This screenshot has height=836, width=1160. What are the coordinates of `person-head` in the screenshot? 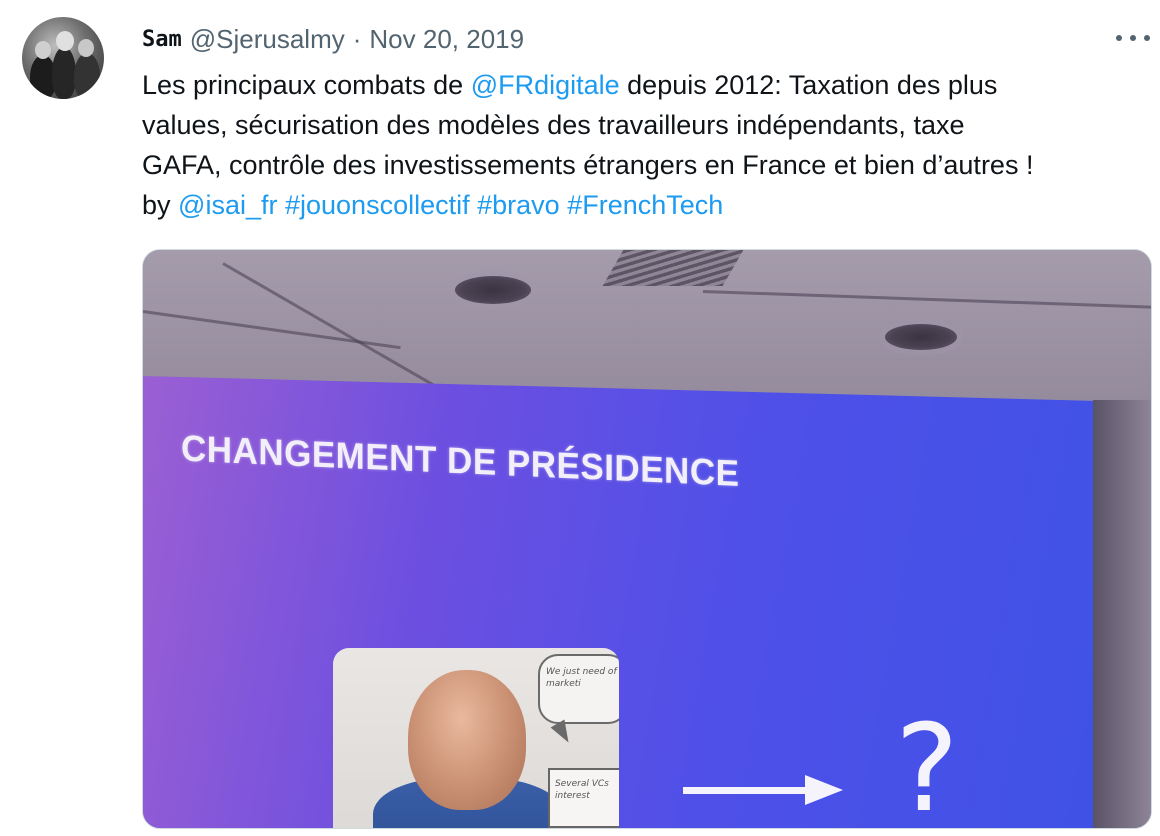 It's located at (467, 740).